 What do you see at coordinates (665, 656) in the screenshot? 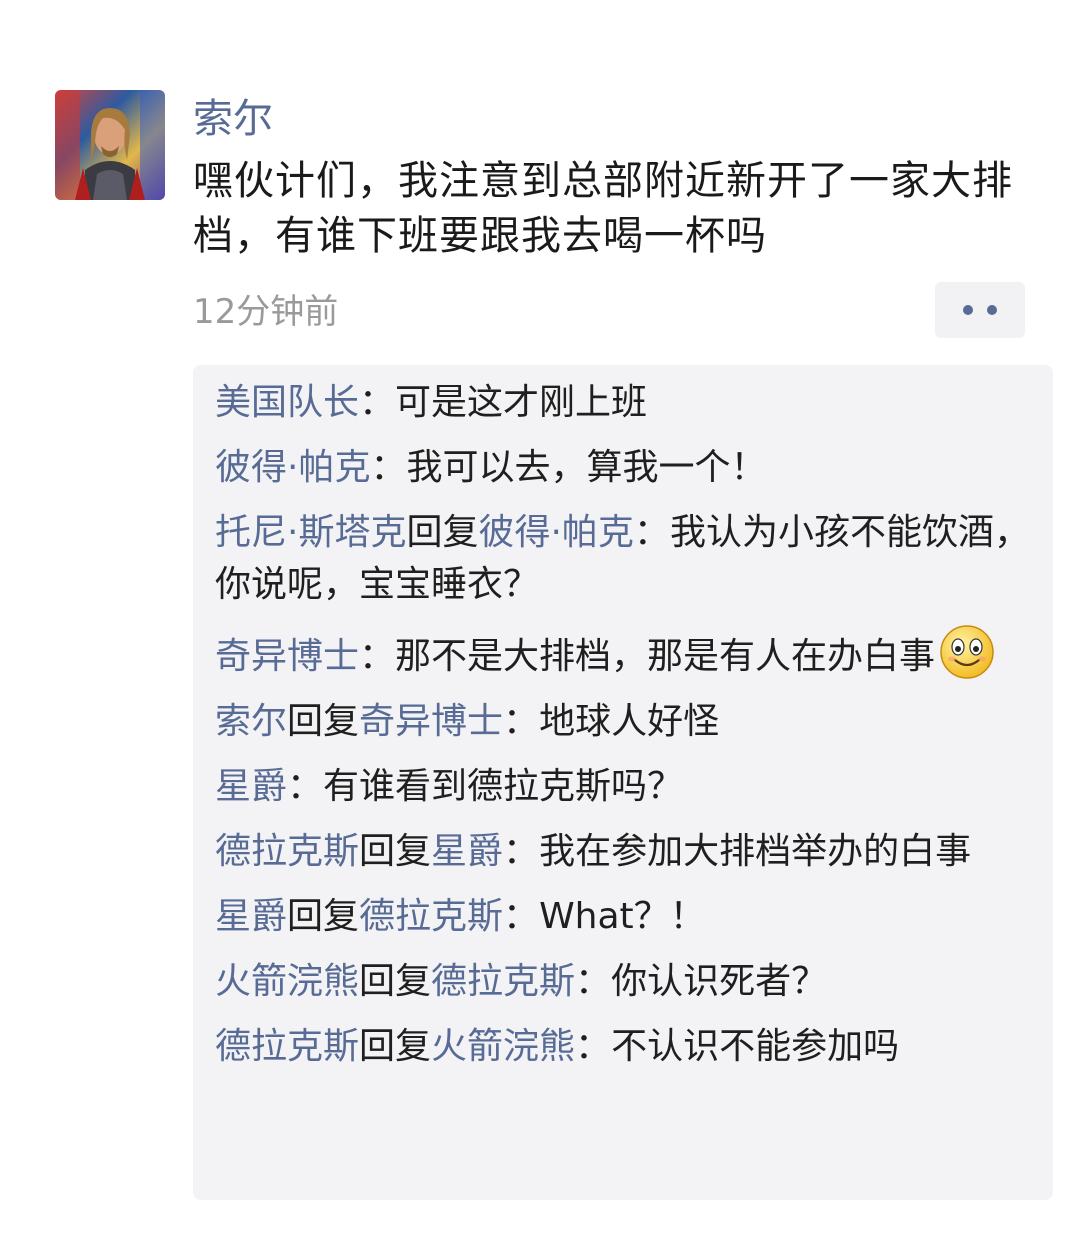
I see `comment-text: 那不是大排档，那是有人在办白事` at bounding box center [665, 656].